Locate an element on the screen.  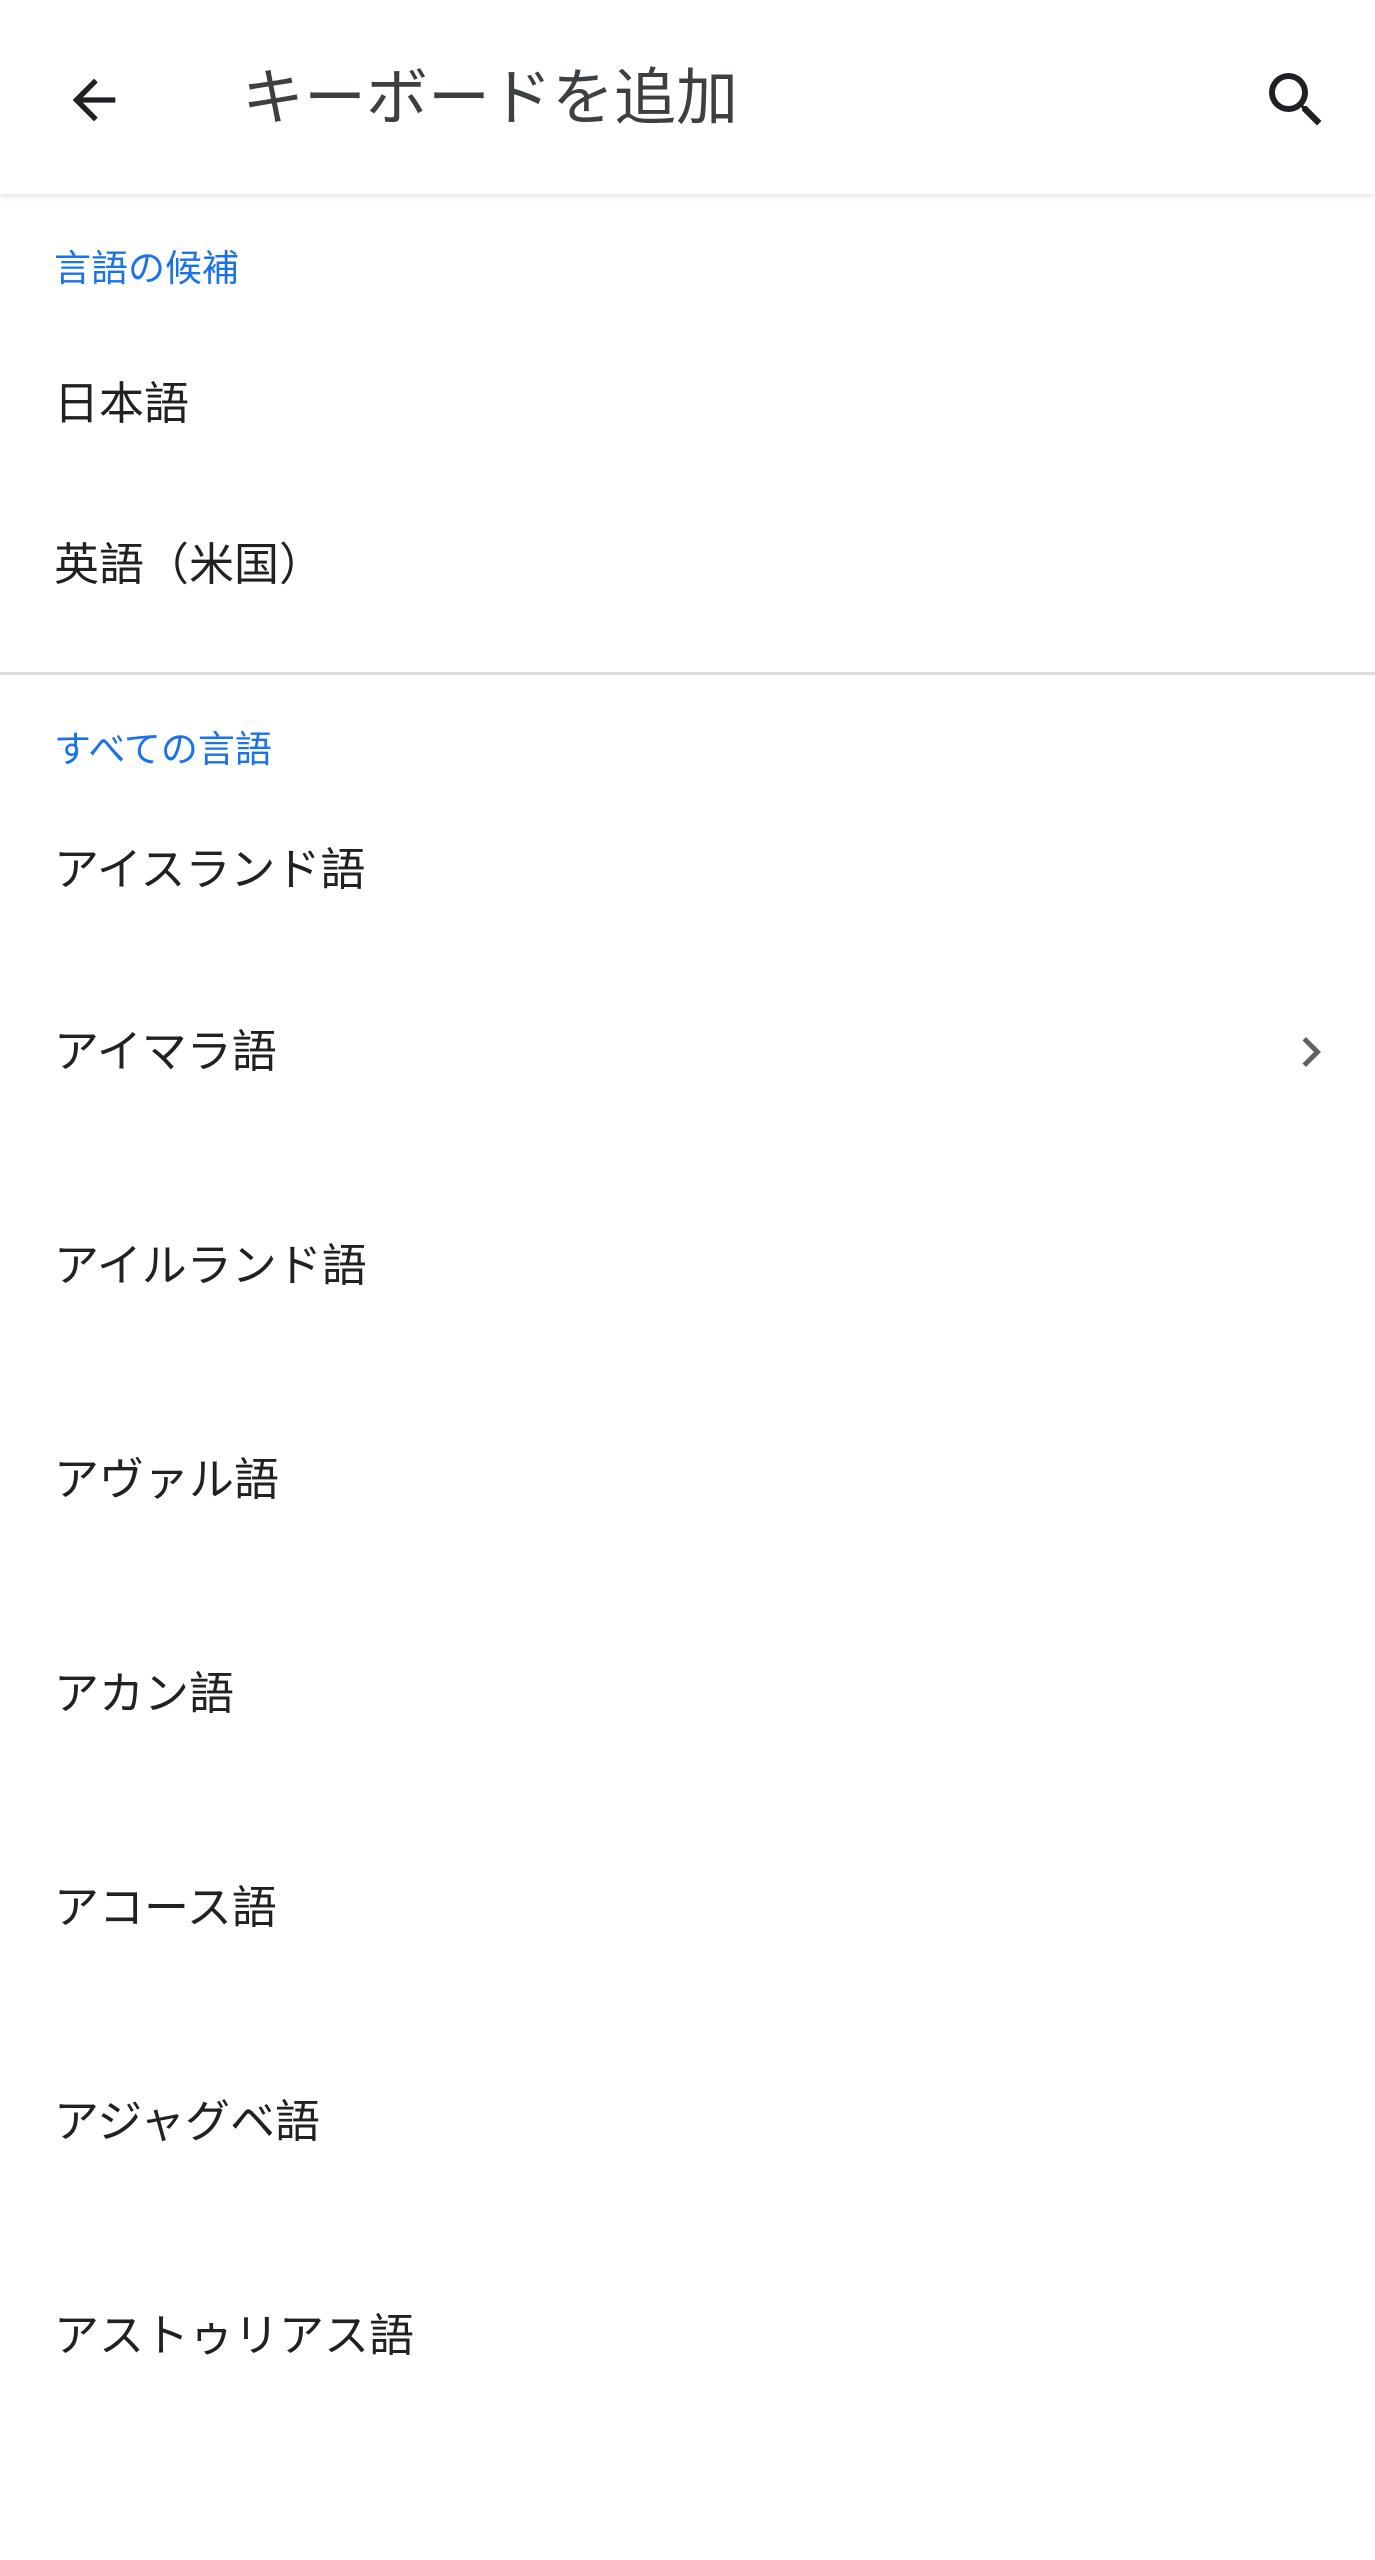
section-title: すべての言語 is located at coordinates (163, 749).